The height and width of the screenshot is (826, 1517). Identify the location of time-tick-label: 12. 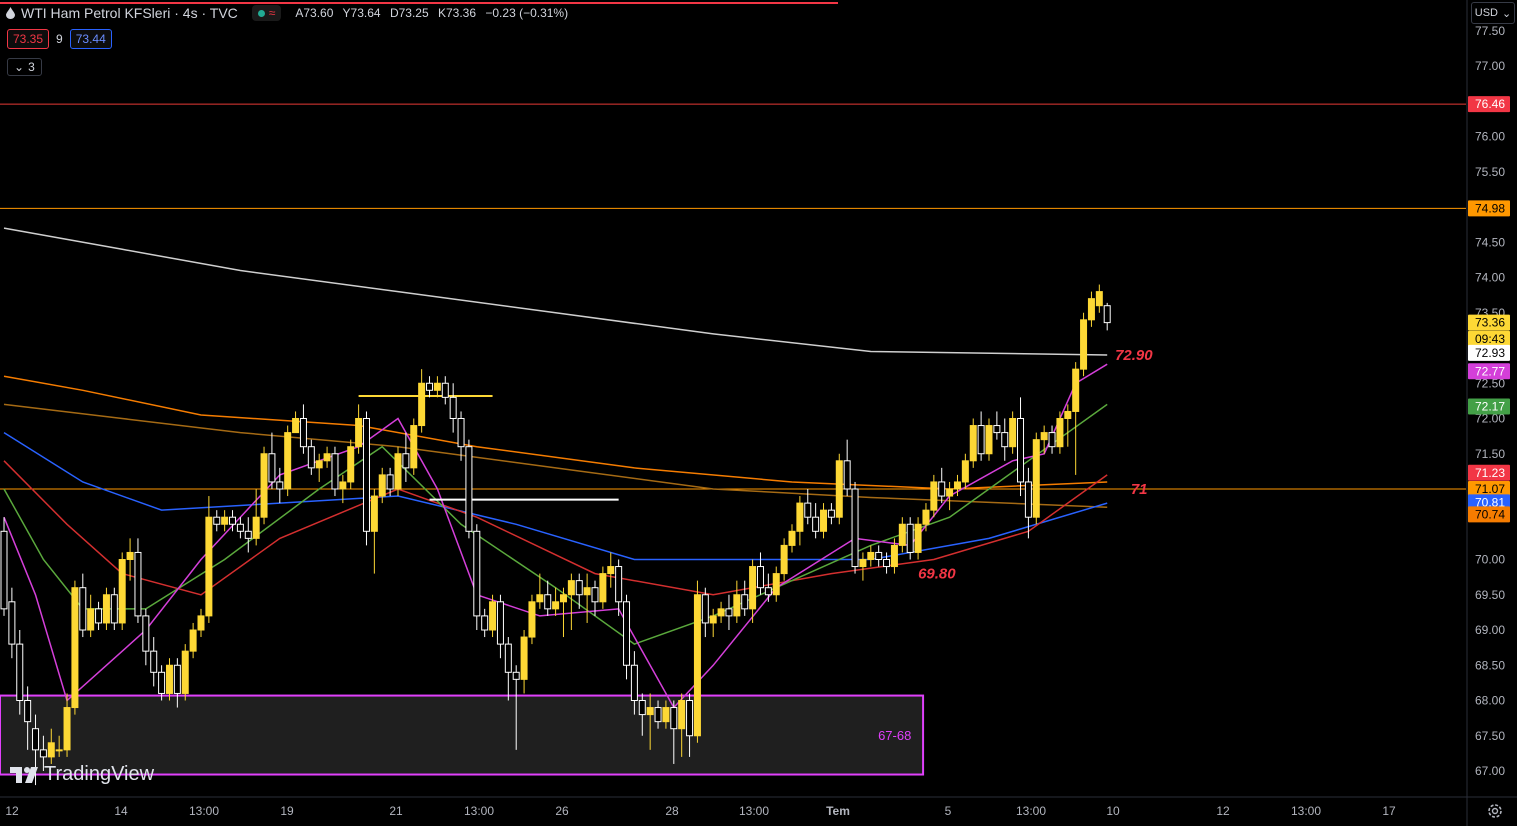
(1223, 811).